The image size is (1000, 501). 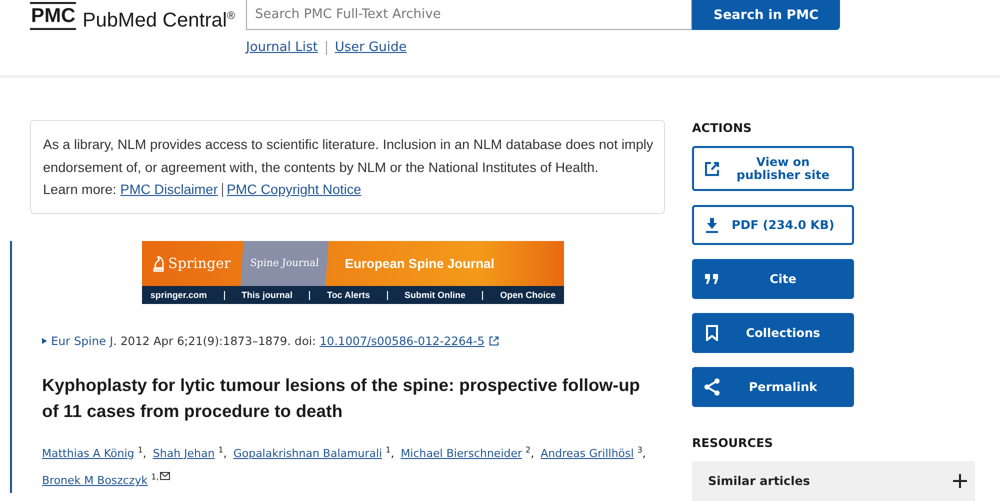 What do you see at coordinates (773, 387) in the screenshot?
I see `action-button: Permalink` at bounding box center [773, 387].